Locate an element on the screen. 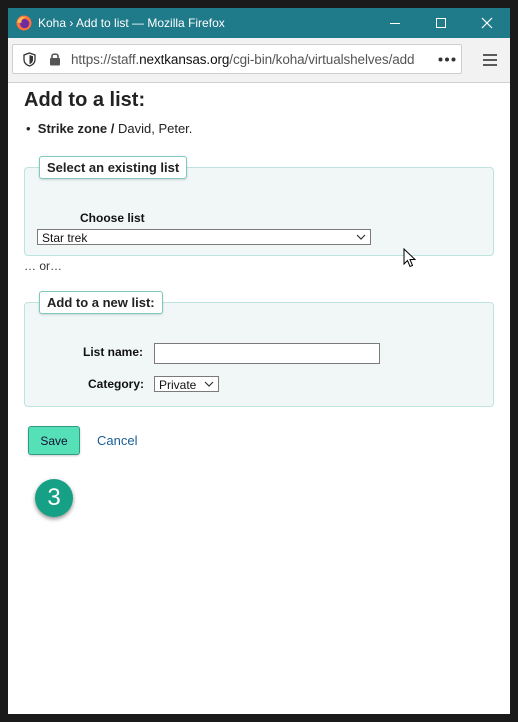  maximize-icon is located at coordinates (441, 23).